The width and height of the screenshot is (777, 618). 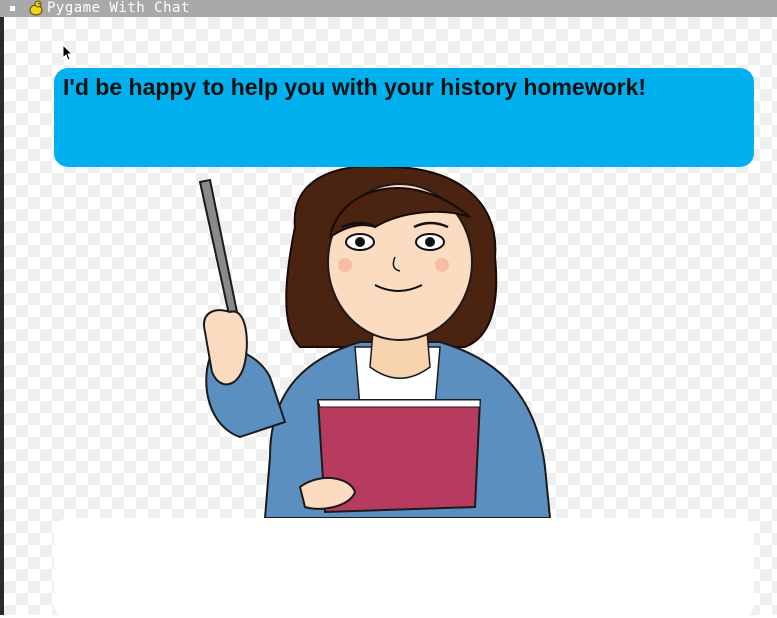 What do you see at coordinates (388, 8) in the screenshot?
I see `window-titlebar: Pygame With Chat` at bounding box center [388, 8].